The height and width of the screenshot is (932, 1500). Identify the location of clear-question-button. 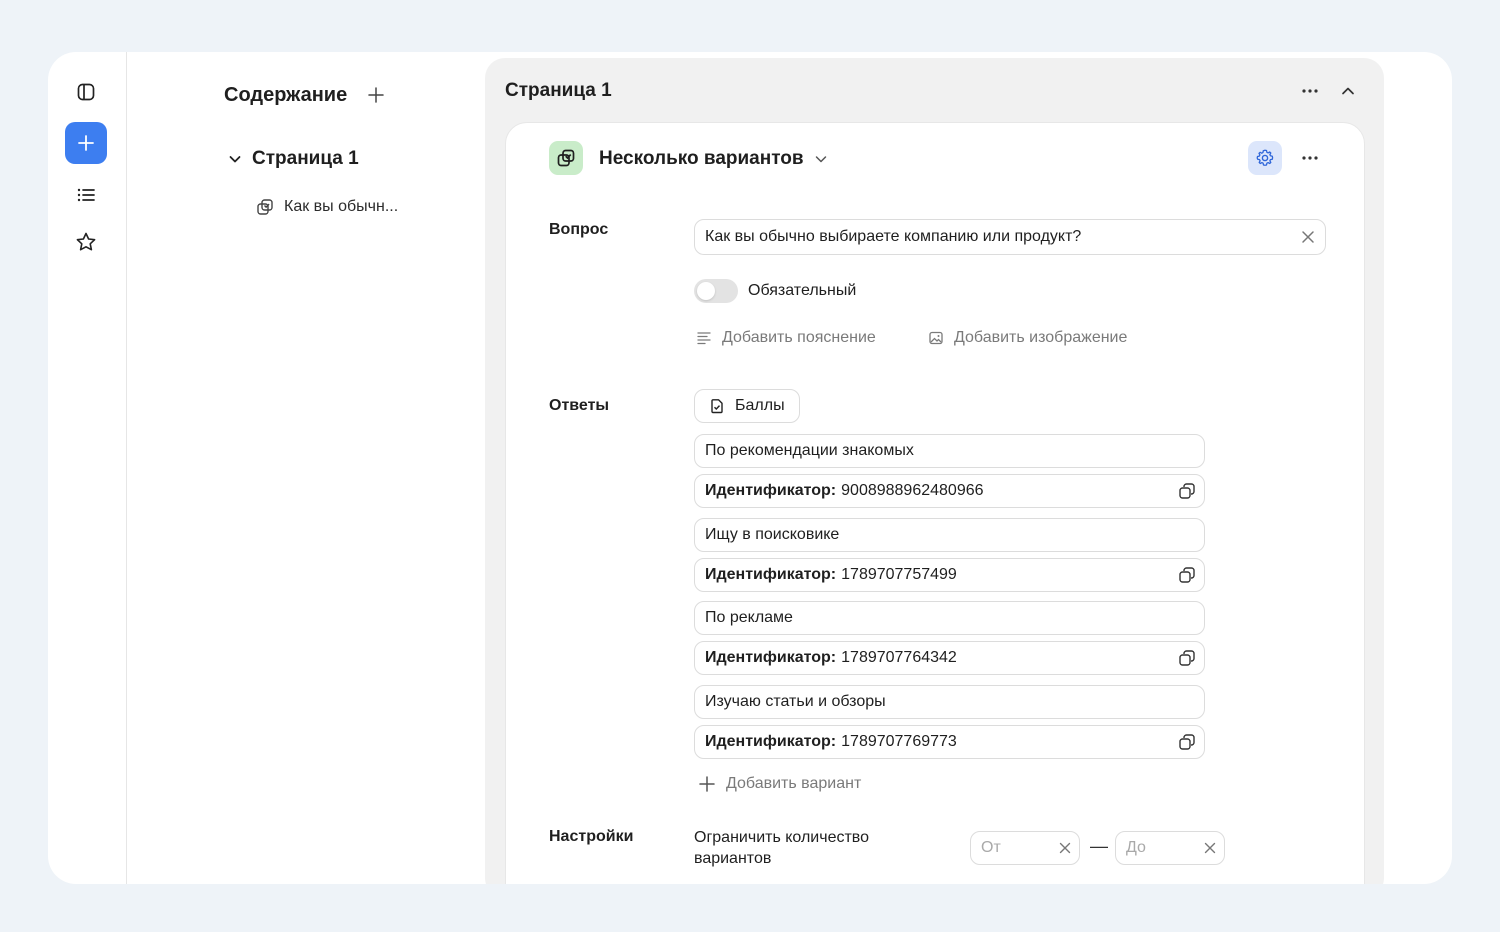
(1308, 237).